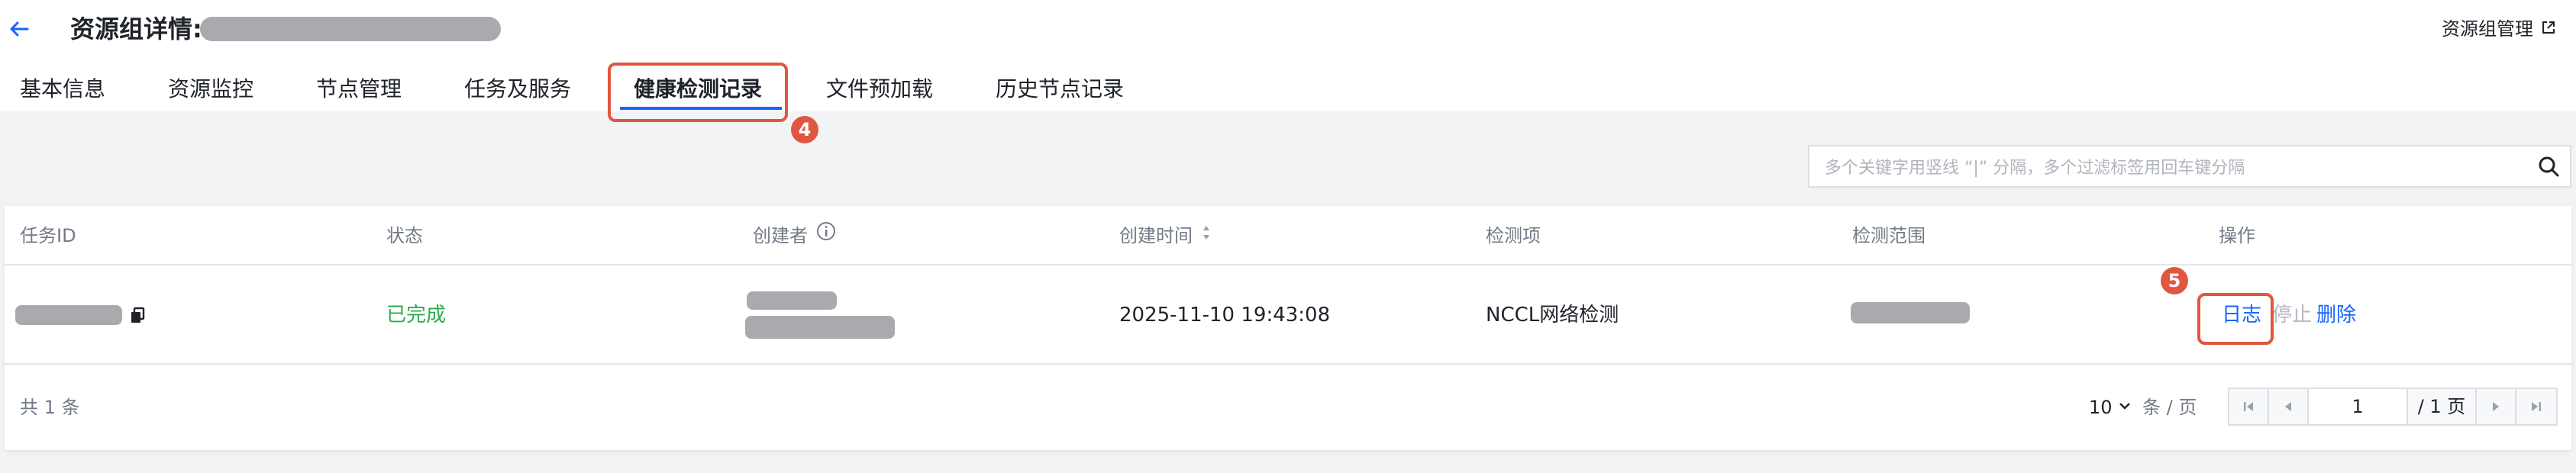 This screenshot has height=473, width=2576. I want to click on page-size-select: 10, so click(2110, 407).